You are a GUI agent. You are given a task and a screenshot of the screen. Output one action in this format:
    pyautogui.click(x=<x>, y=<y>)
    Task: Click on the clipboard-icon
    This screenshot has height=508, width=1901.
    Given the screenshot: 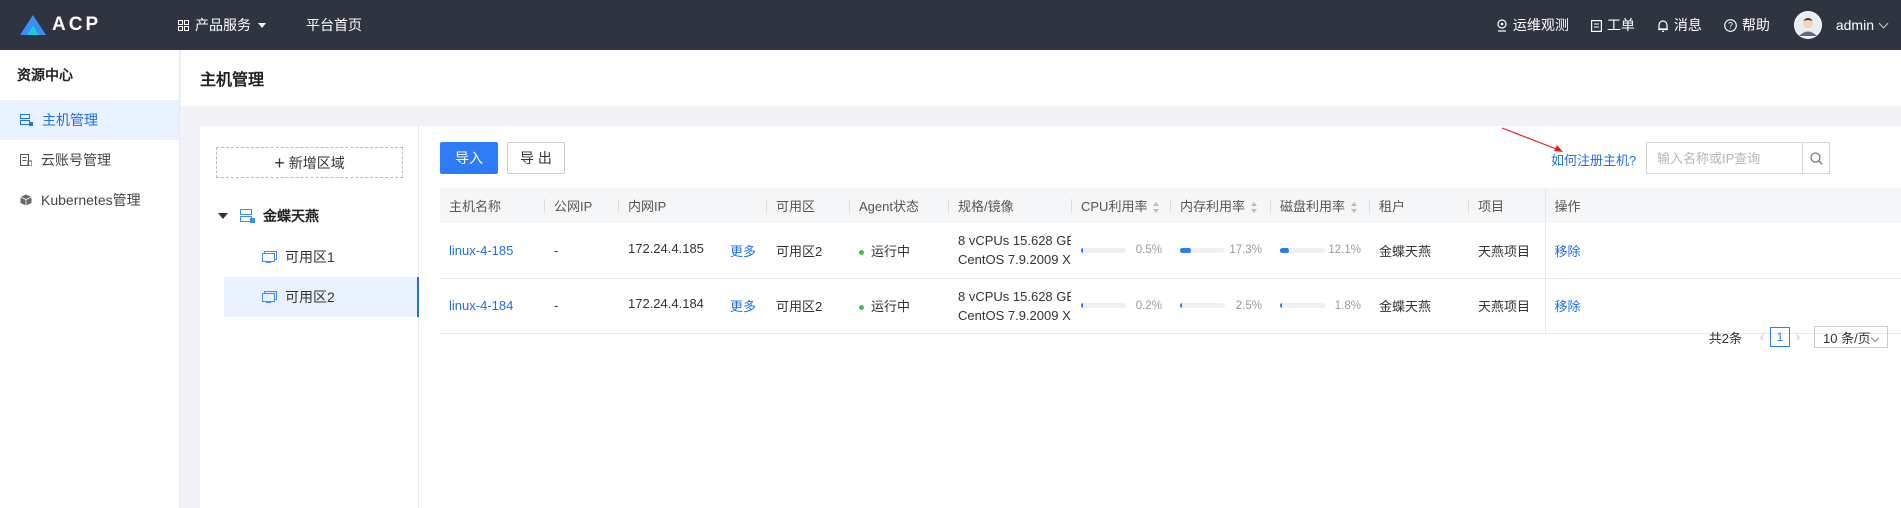 What is the action you would take?
    pyautogui.click(x=1596, y=25)
    